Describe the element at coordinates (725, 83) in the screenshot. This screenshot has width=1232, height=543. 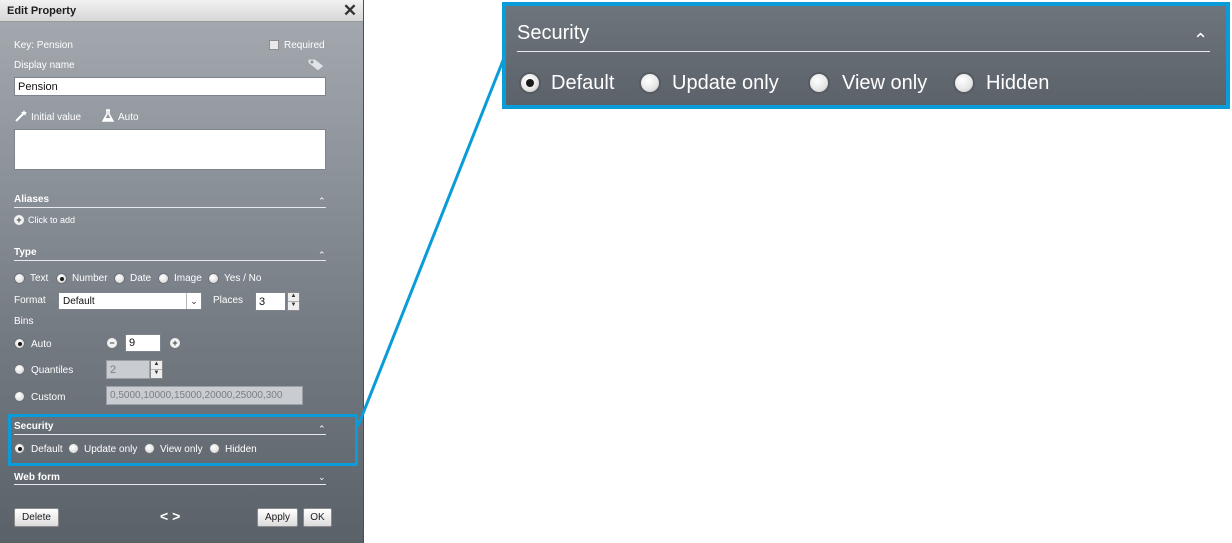
I see `zoom-option-update-only: Update only` at that location.